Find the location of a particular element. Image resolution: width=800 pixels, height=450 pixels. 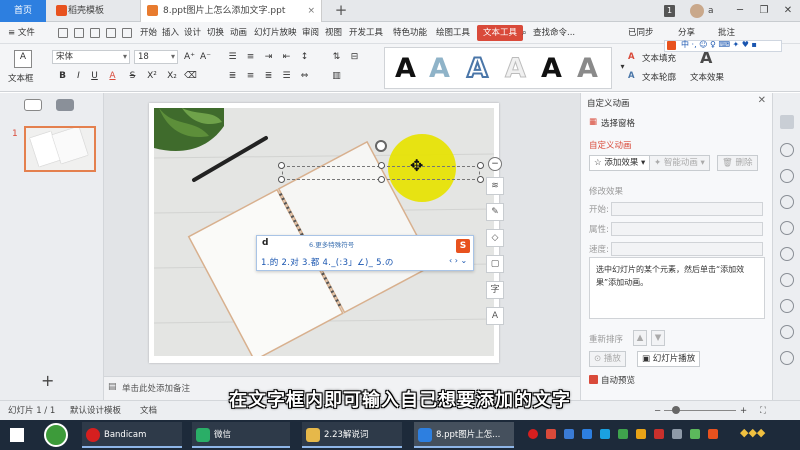

taskbar-wechat: 微信 is located at coordinates (241, 435).